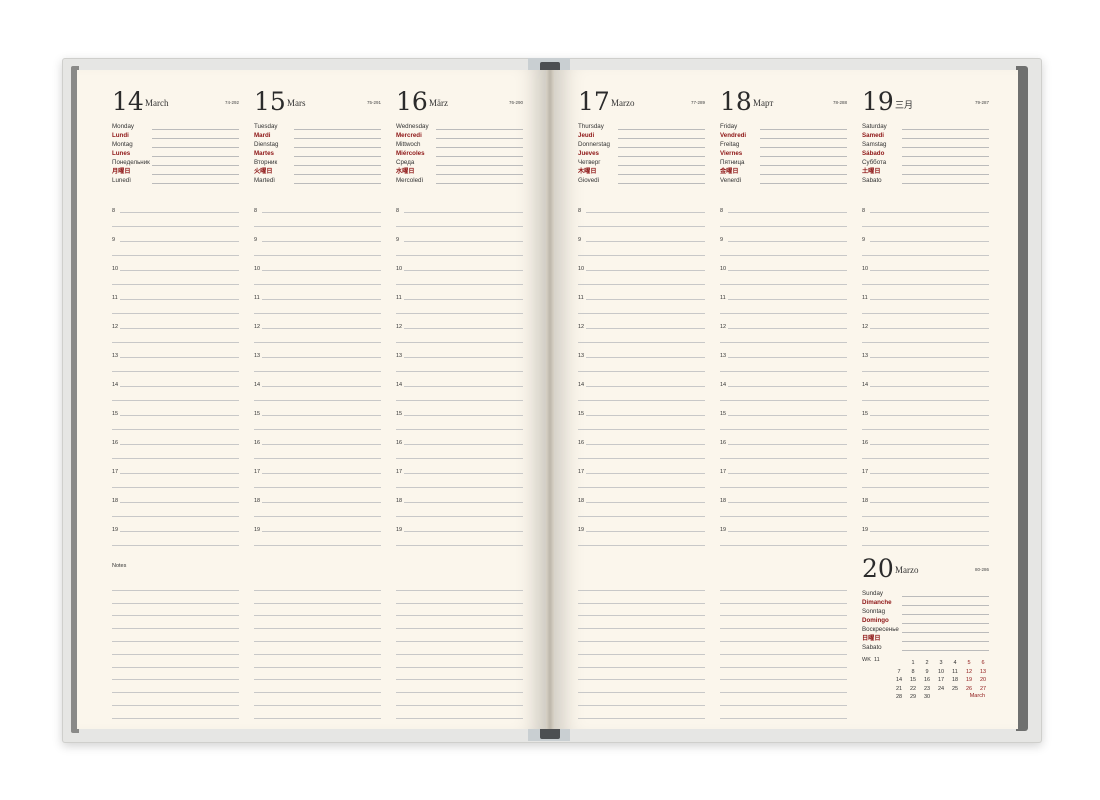 The width and height of the screenshot is (1100, 800). Describe the element at coordinates (317, 171) in the screenshot. I see `weekday-name: 火曜日` at that location.